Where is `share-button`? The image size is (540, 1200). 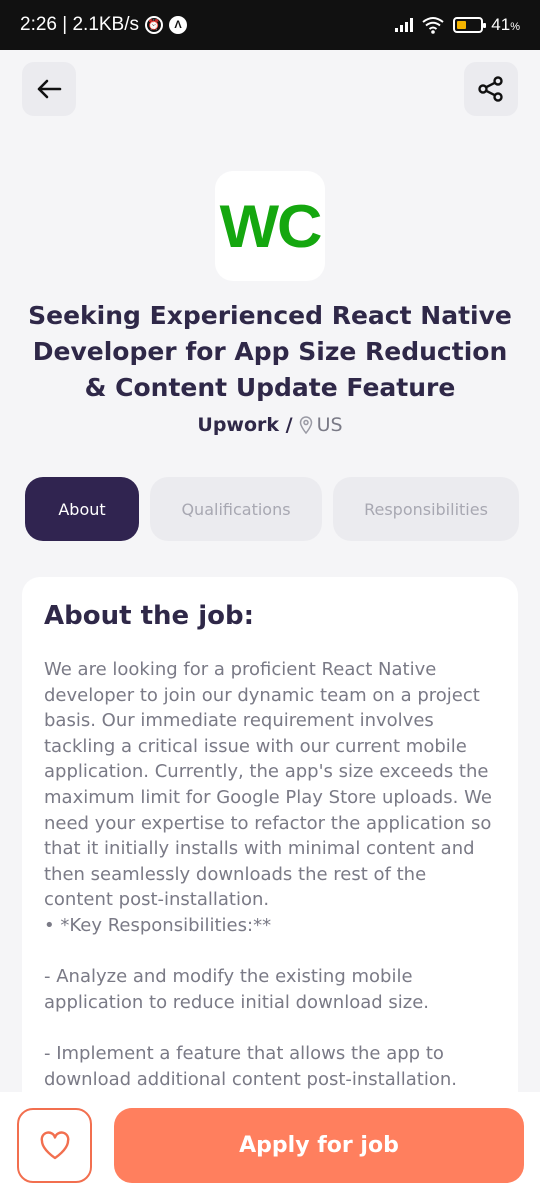 share-button is located at coordinates (491, 89).